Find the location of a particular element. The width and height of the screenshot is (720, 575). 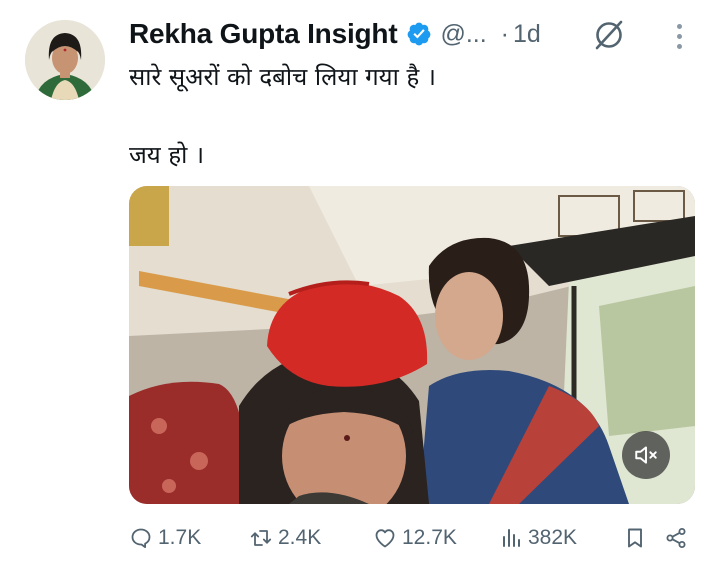

retweet-button: 2.4K is located at coordinates (285, 538).